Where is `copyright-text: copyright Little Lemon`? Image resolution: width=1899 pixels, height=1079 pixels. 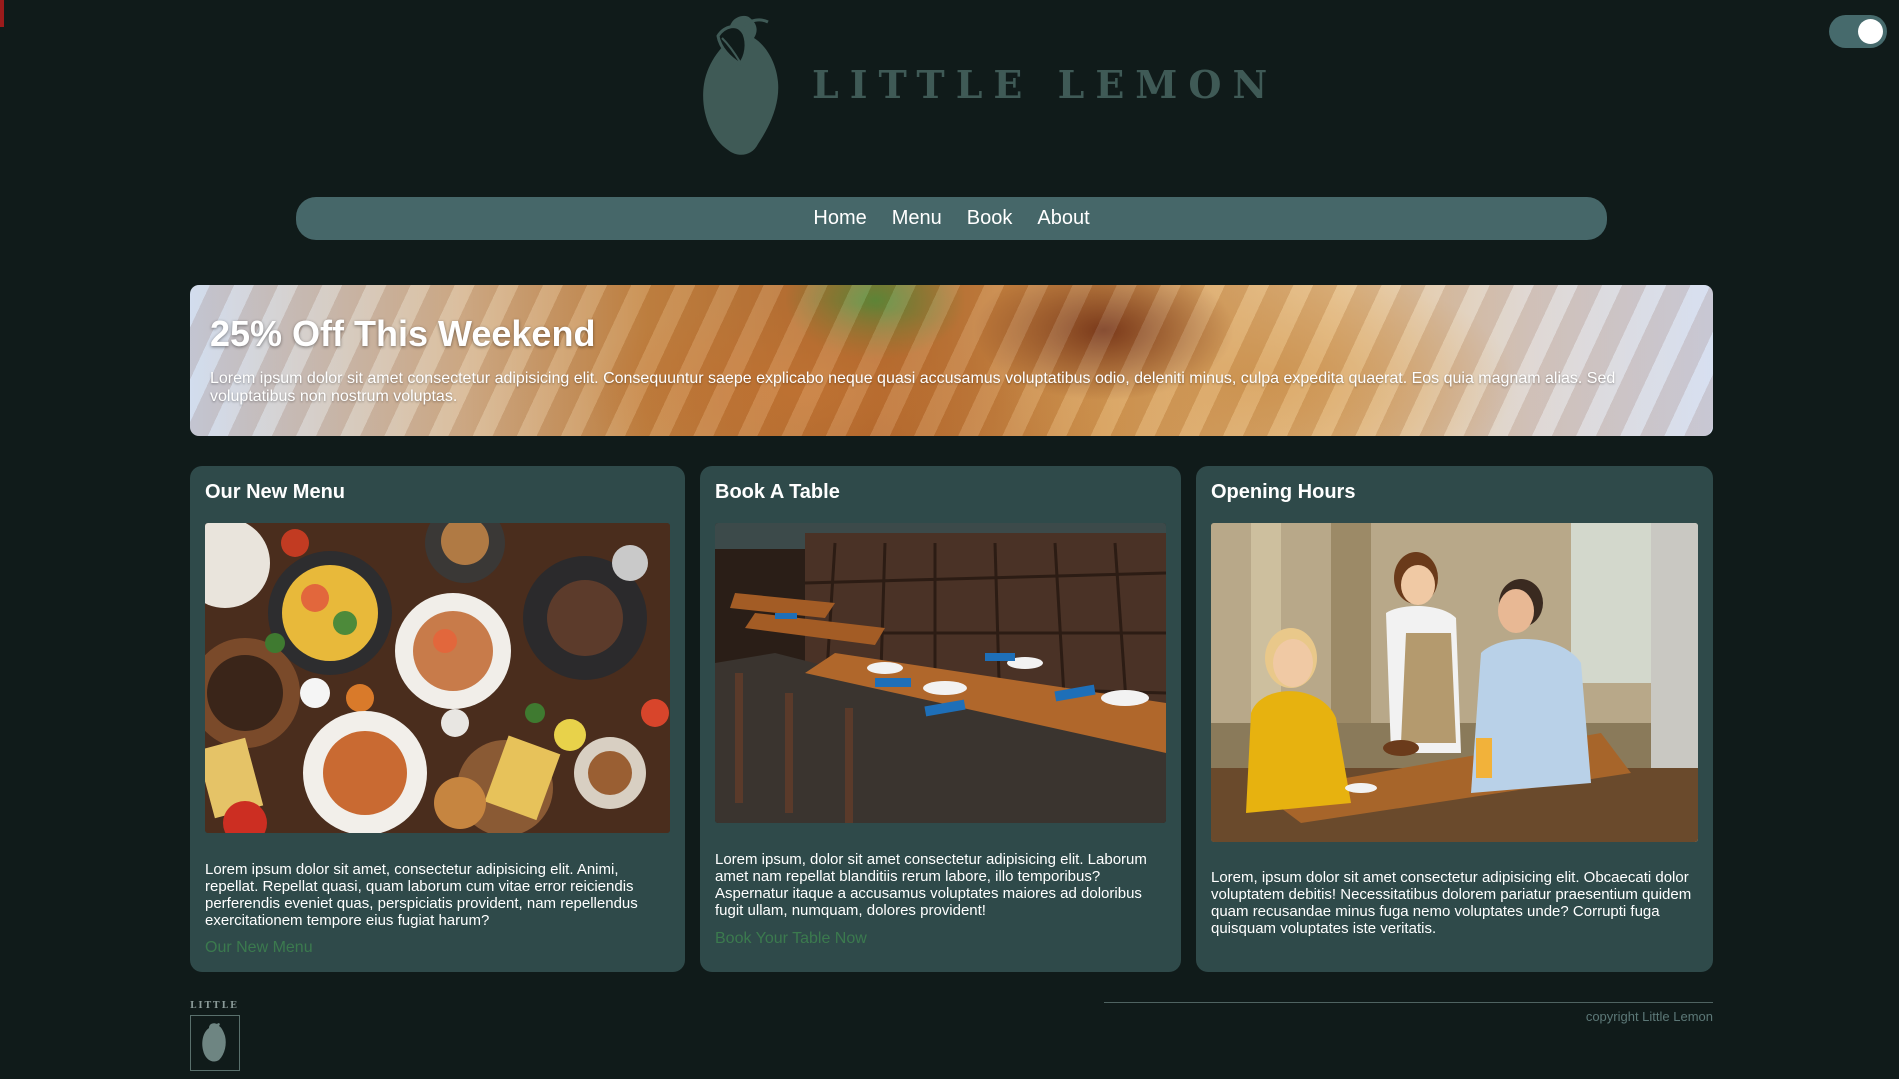 copyright-text: copyright Little Lemon is located at coordinates (1649, 1016).